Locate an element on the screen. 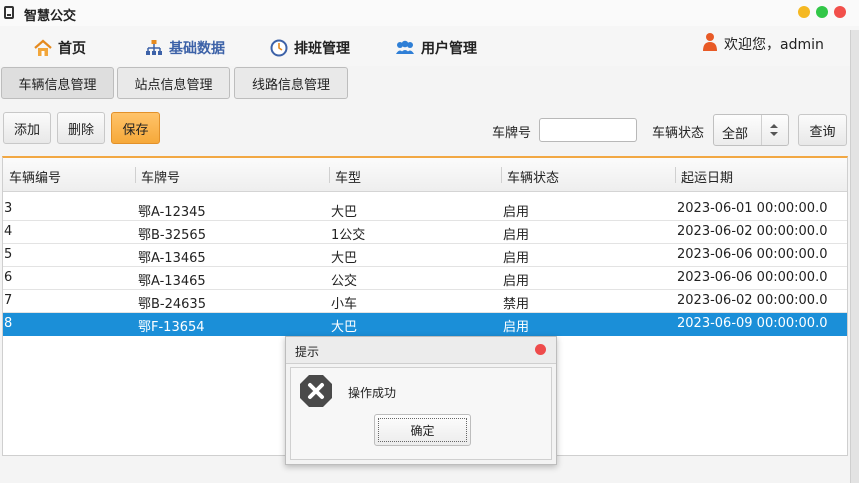 This screenshot has width=859, height=483. tab-label: 线路信息管理 is located at coordinates (290, 85).